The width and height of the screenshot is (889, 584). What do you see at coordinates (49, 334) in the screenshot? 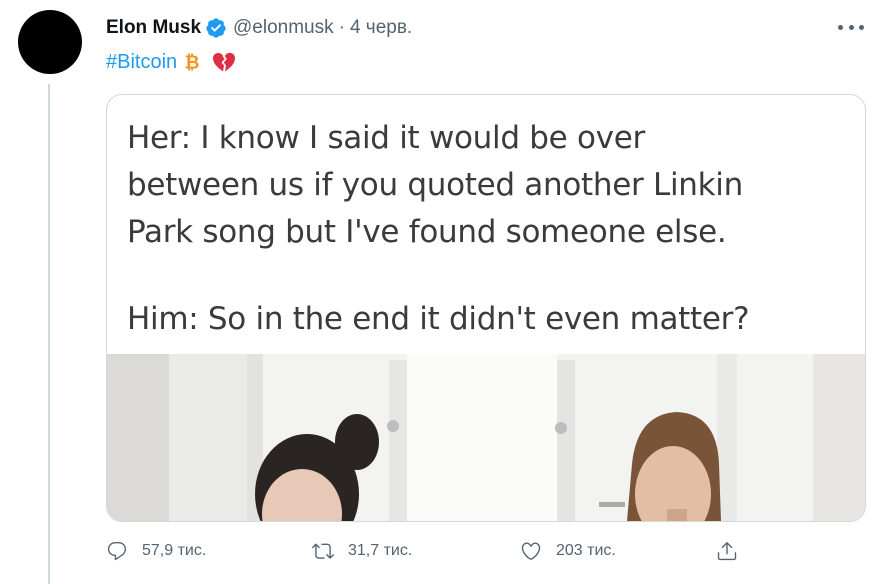
I see `thread-line` at bounding box center [49, 334].